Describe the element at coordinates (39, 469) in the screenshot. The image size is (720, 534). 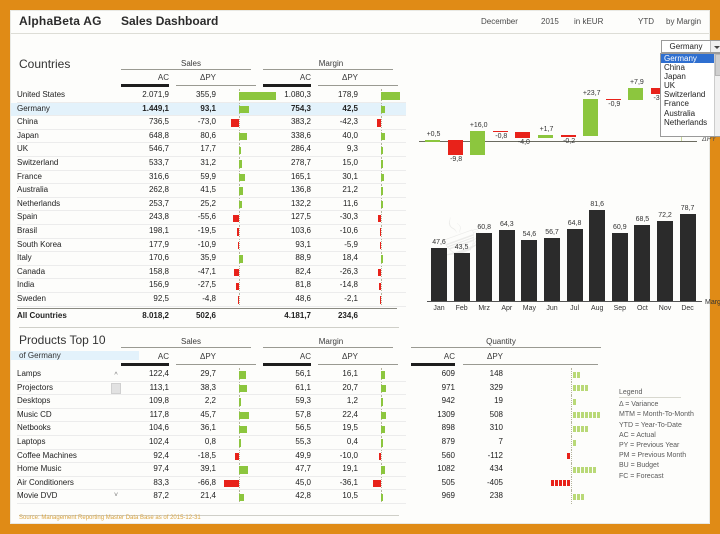
I see `product-name: Home Music` at that location.